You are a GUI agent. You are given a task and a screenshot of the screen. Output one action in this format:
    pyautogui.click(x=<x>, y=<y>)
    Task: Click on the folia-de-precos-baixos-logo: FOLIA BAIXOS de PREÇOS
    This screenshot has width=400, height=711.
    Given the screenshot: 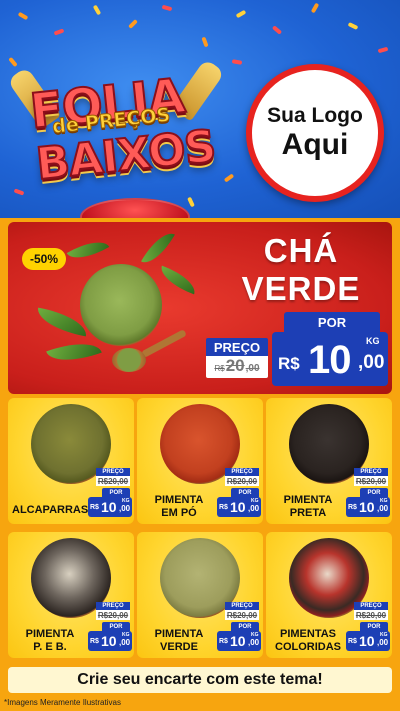 What is the action you would take?
    pyautogui.click(x=116, y=138)
    